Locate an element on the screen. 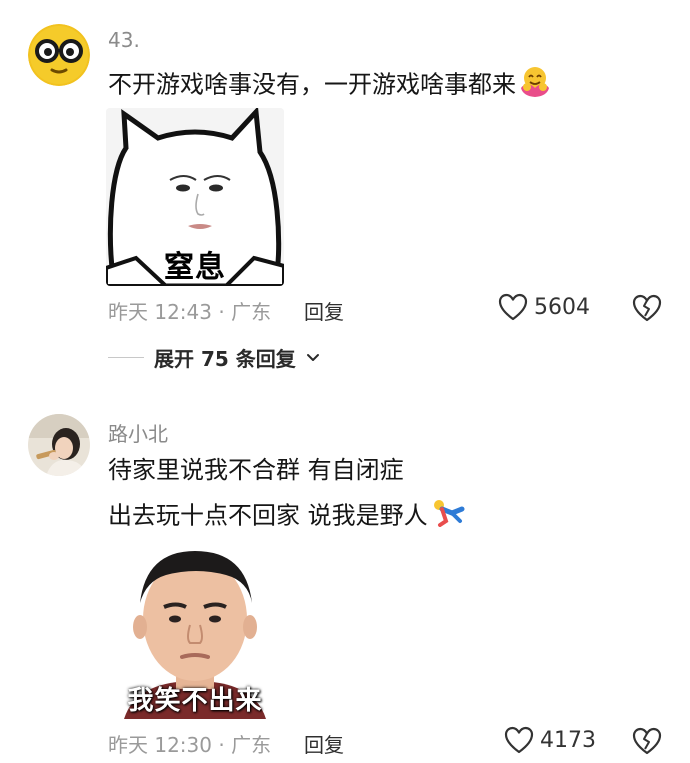 The width and height of the screenshot is (690, 763). hug-emoji-icon is located at coordinates (535, 85).